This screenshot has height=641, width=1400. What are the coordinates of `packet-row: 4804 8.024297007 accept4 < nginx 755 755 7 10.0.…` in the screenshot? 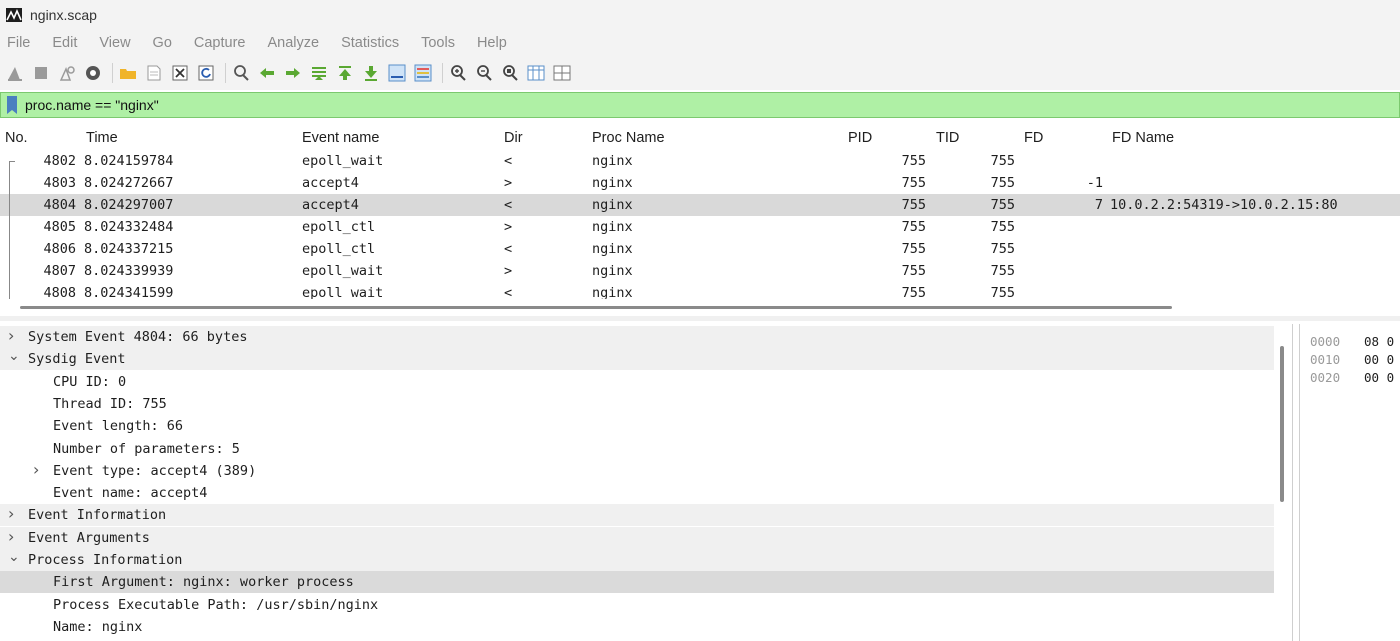 It's located at (700, 205).